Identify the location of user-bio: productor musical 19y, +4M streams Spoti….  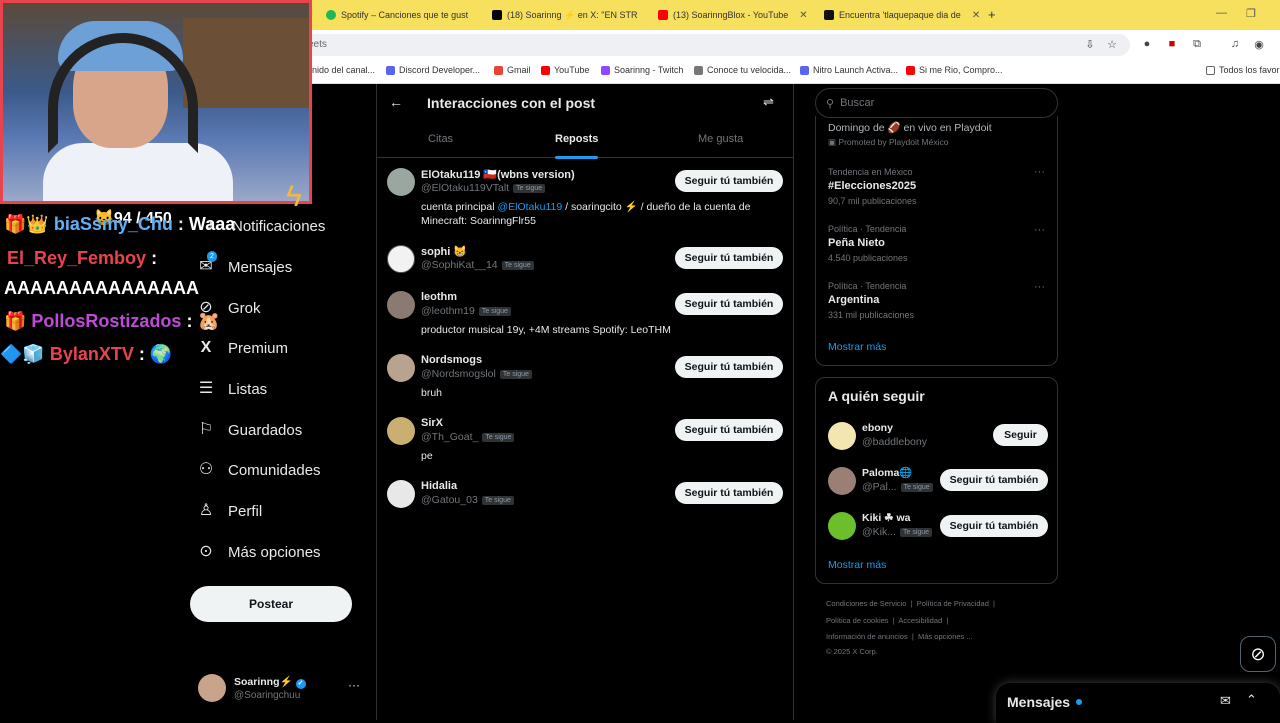
(546, 330).